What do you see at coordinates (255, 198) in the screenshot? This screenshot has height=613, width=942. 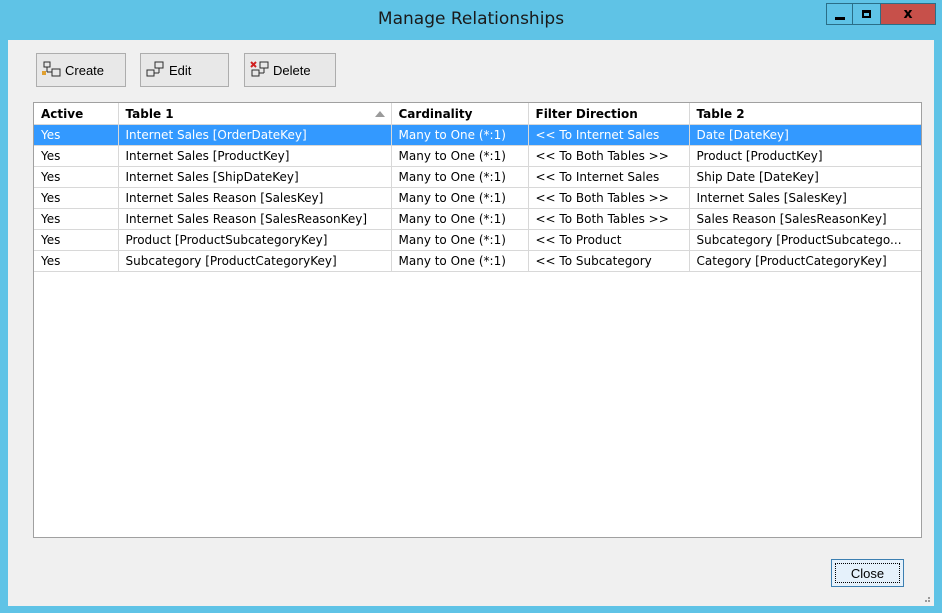 I see `cell-table1: Internet Sales Reason [SalesKey]` at bounding box center [255, 198].